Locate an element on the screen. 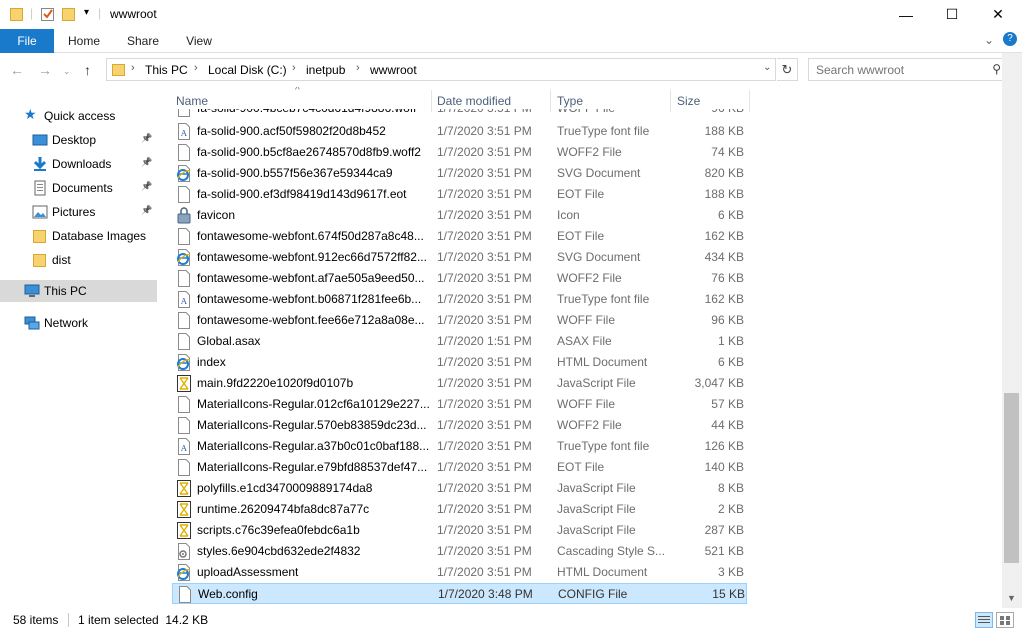 This screenshot has height=633, width=1022. back-icon: ← is located at coordinates (17, 70).